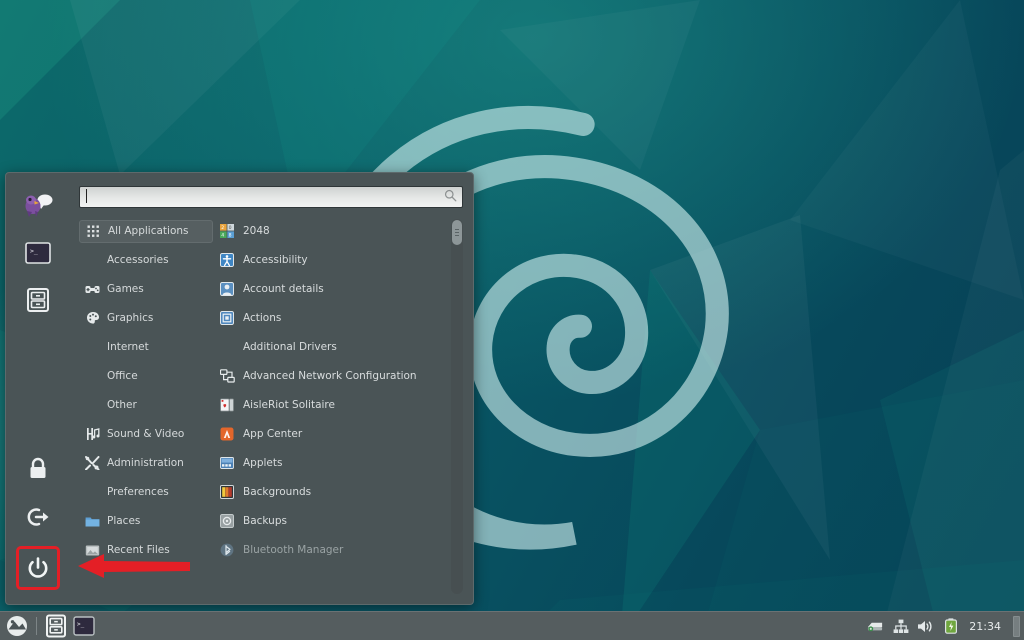 This screenshot has height=640, width=1024. What do you see at coordinates (290, 347) in the screenshot?
I see `app-label: Additional Drivers` at bounding box center [290, 347].